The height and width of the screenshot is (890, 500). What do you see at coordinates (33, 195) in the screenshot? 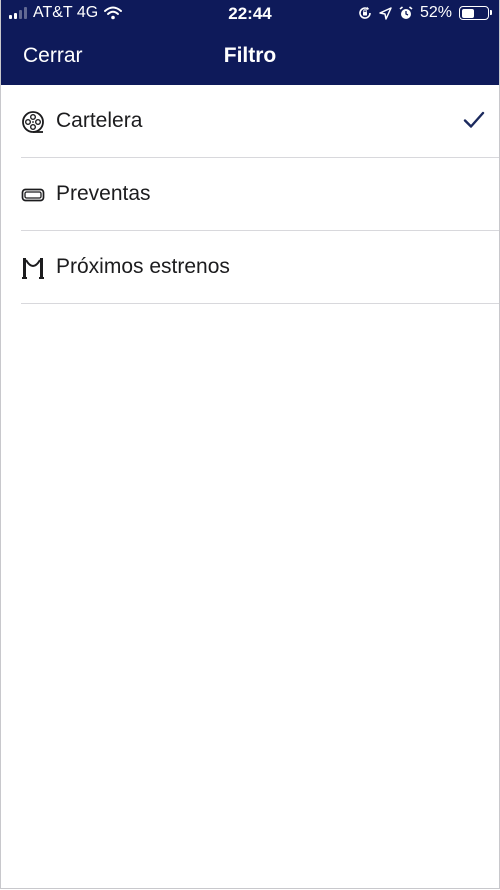
I see `ticket-icon` at bounding box center [33, 195].